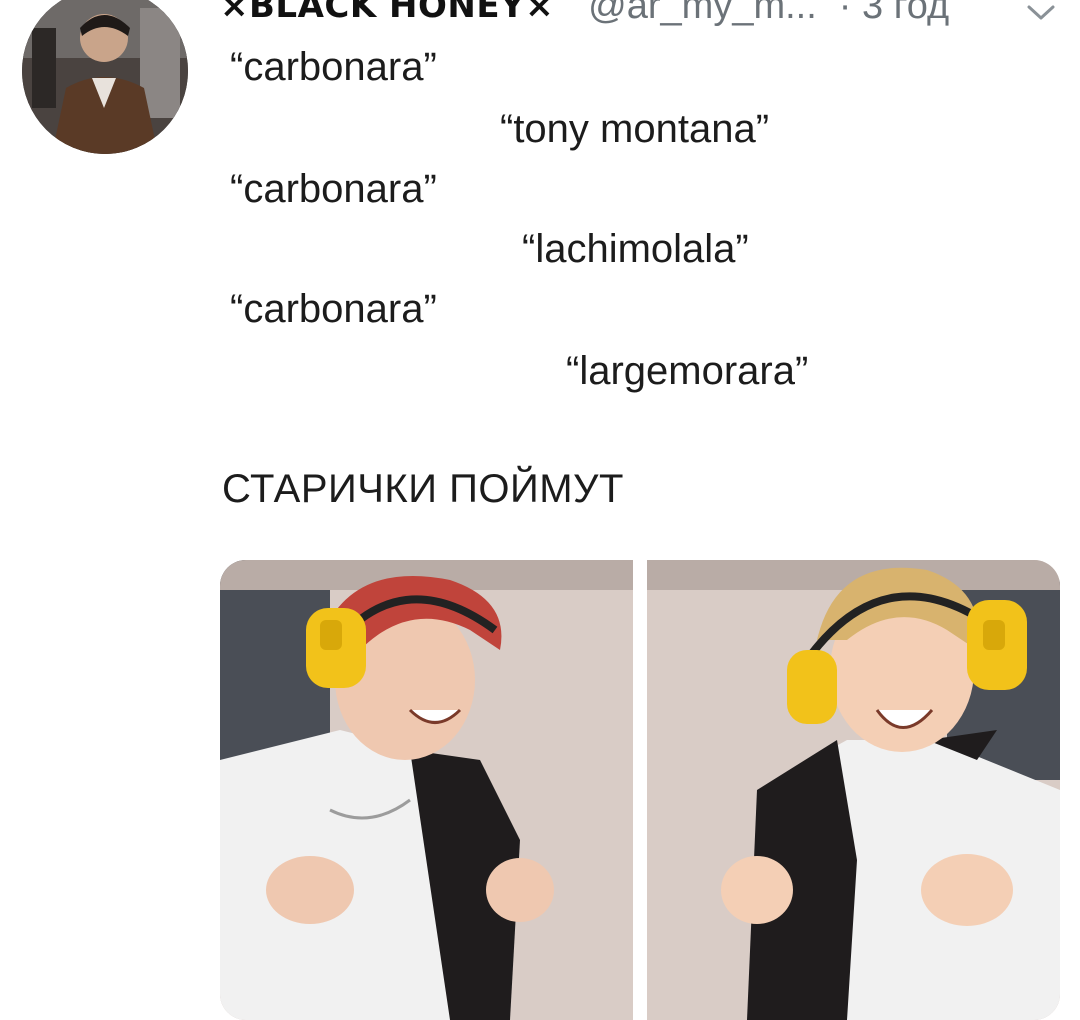 The image size is (1080, 1020). Describe the element at coordinates (105, 77) in the screenshot. I see `avatar` at that location.